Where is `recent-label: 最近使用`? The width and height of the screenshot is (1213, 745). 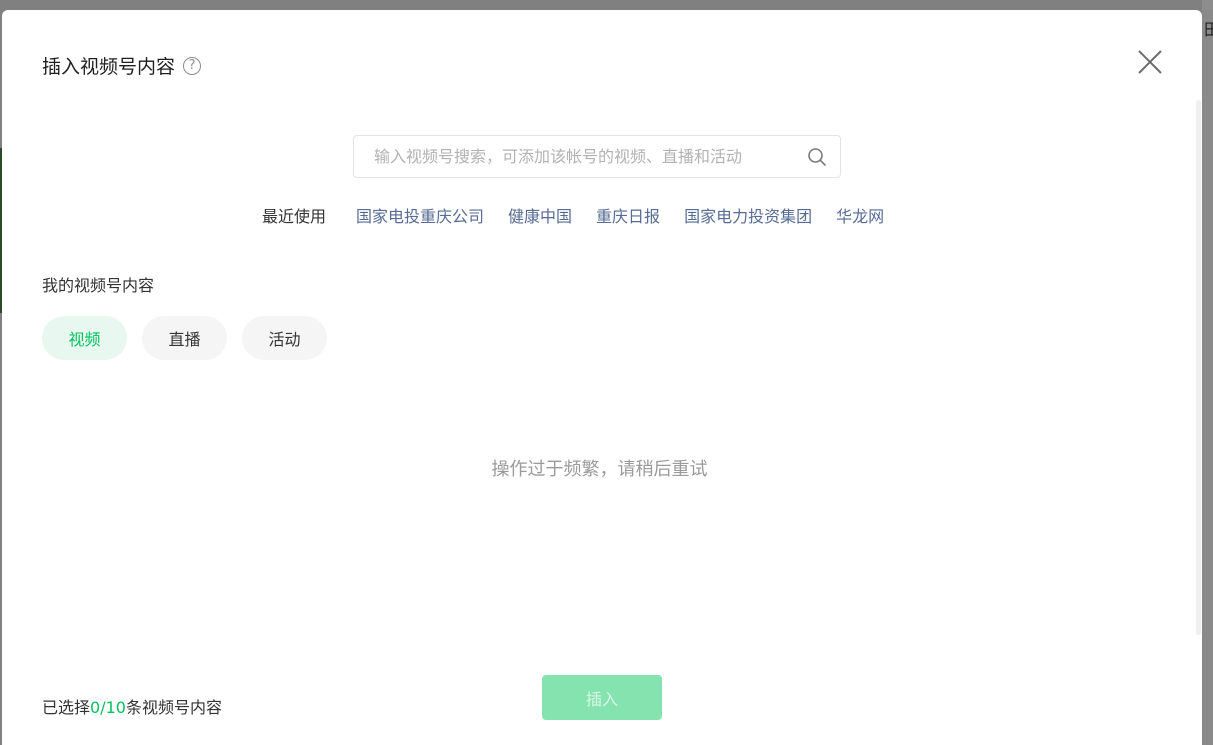 recent-label: 最近使用 is located at coordinates (294, 216).